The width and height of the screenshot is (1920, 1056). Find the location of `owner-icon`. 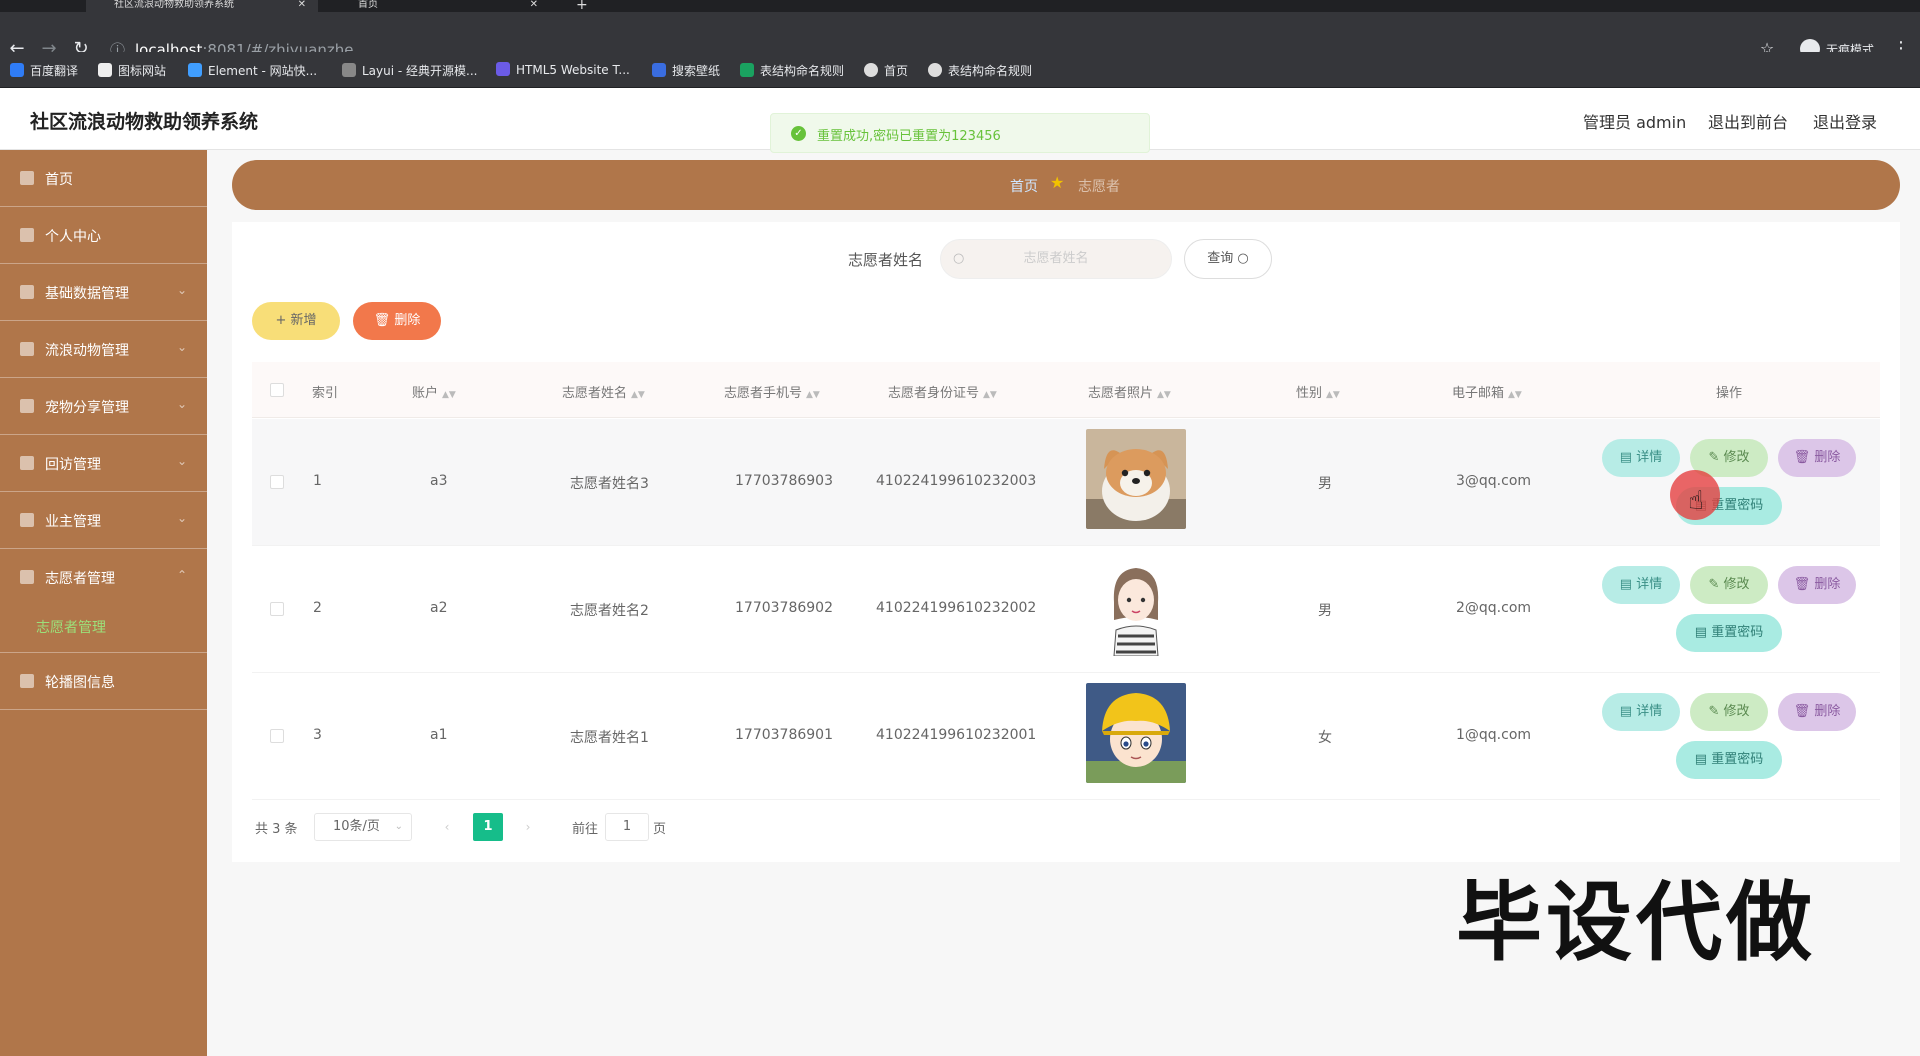

owner-icon is located at coordinates (27, 520).